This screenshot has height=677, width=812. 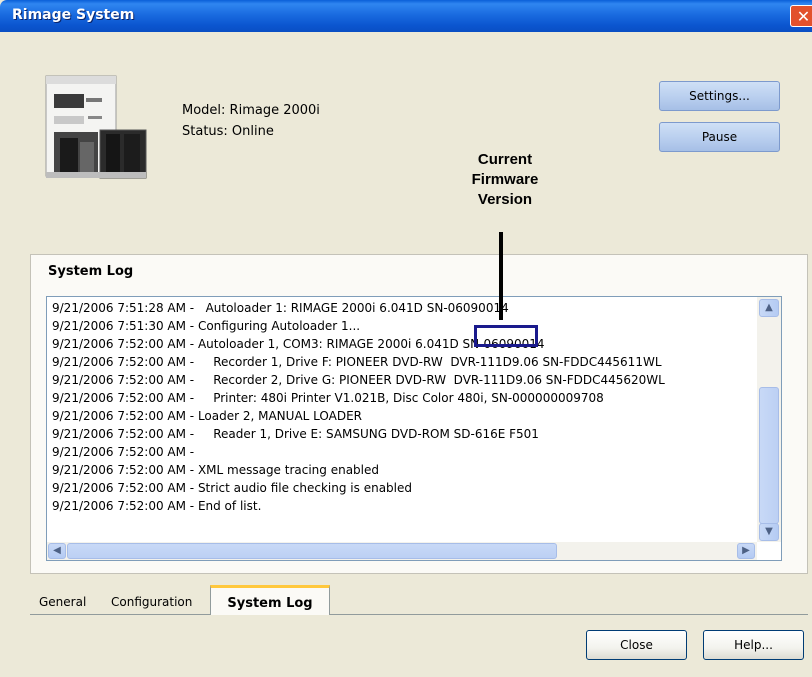 What do you see at coordinates (501, 276) in the screenshot?
I see `annotation-pointer-line` at bounding box center [501, 276].